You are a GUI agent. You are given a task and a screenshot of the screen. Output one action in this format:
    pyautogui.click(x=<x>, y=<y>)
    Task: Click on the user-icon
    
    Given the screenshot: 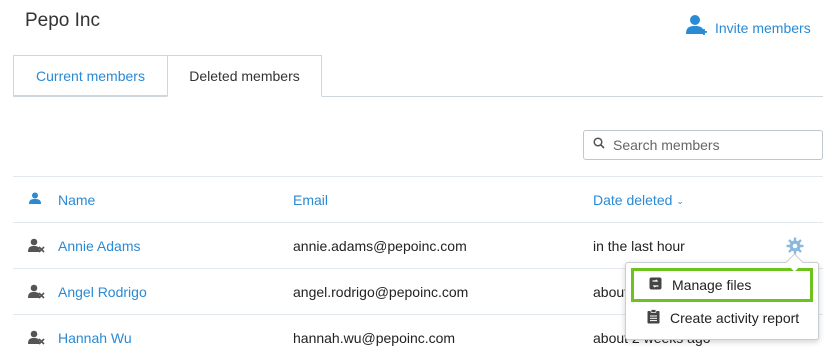 What is the action you would take?
    pyautogui.click(x=35, y=201)
    